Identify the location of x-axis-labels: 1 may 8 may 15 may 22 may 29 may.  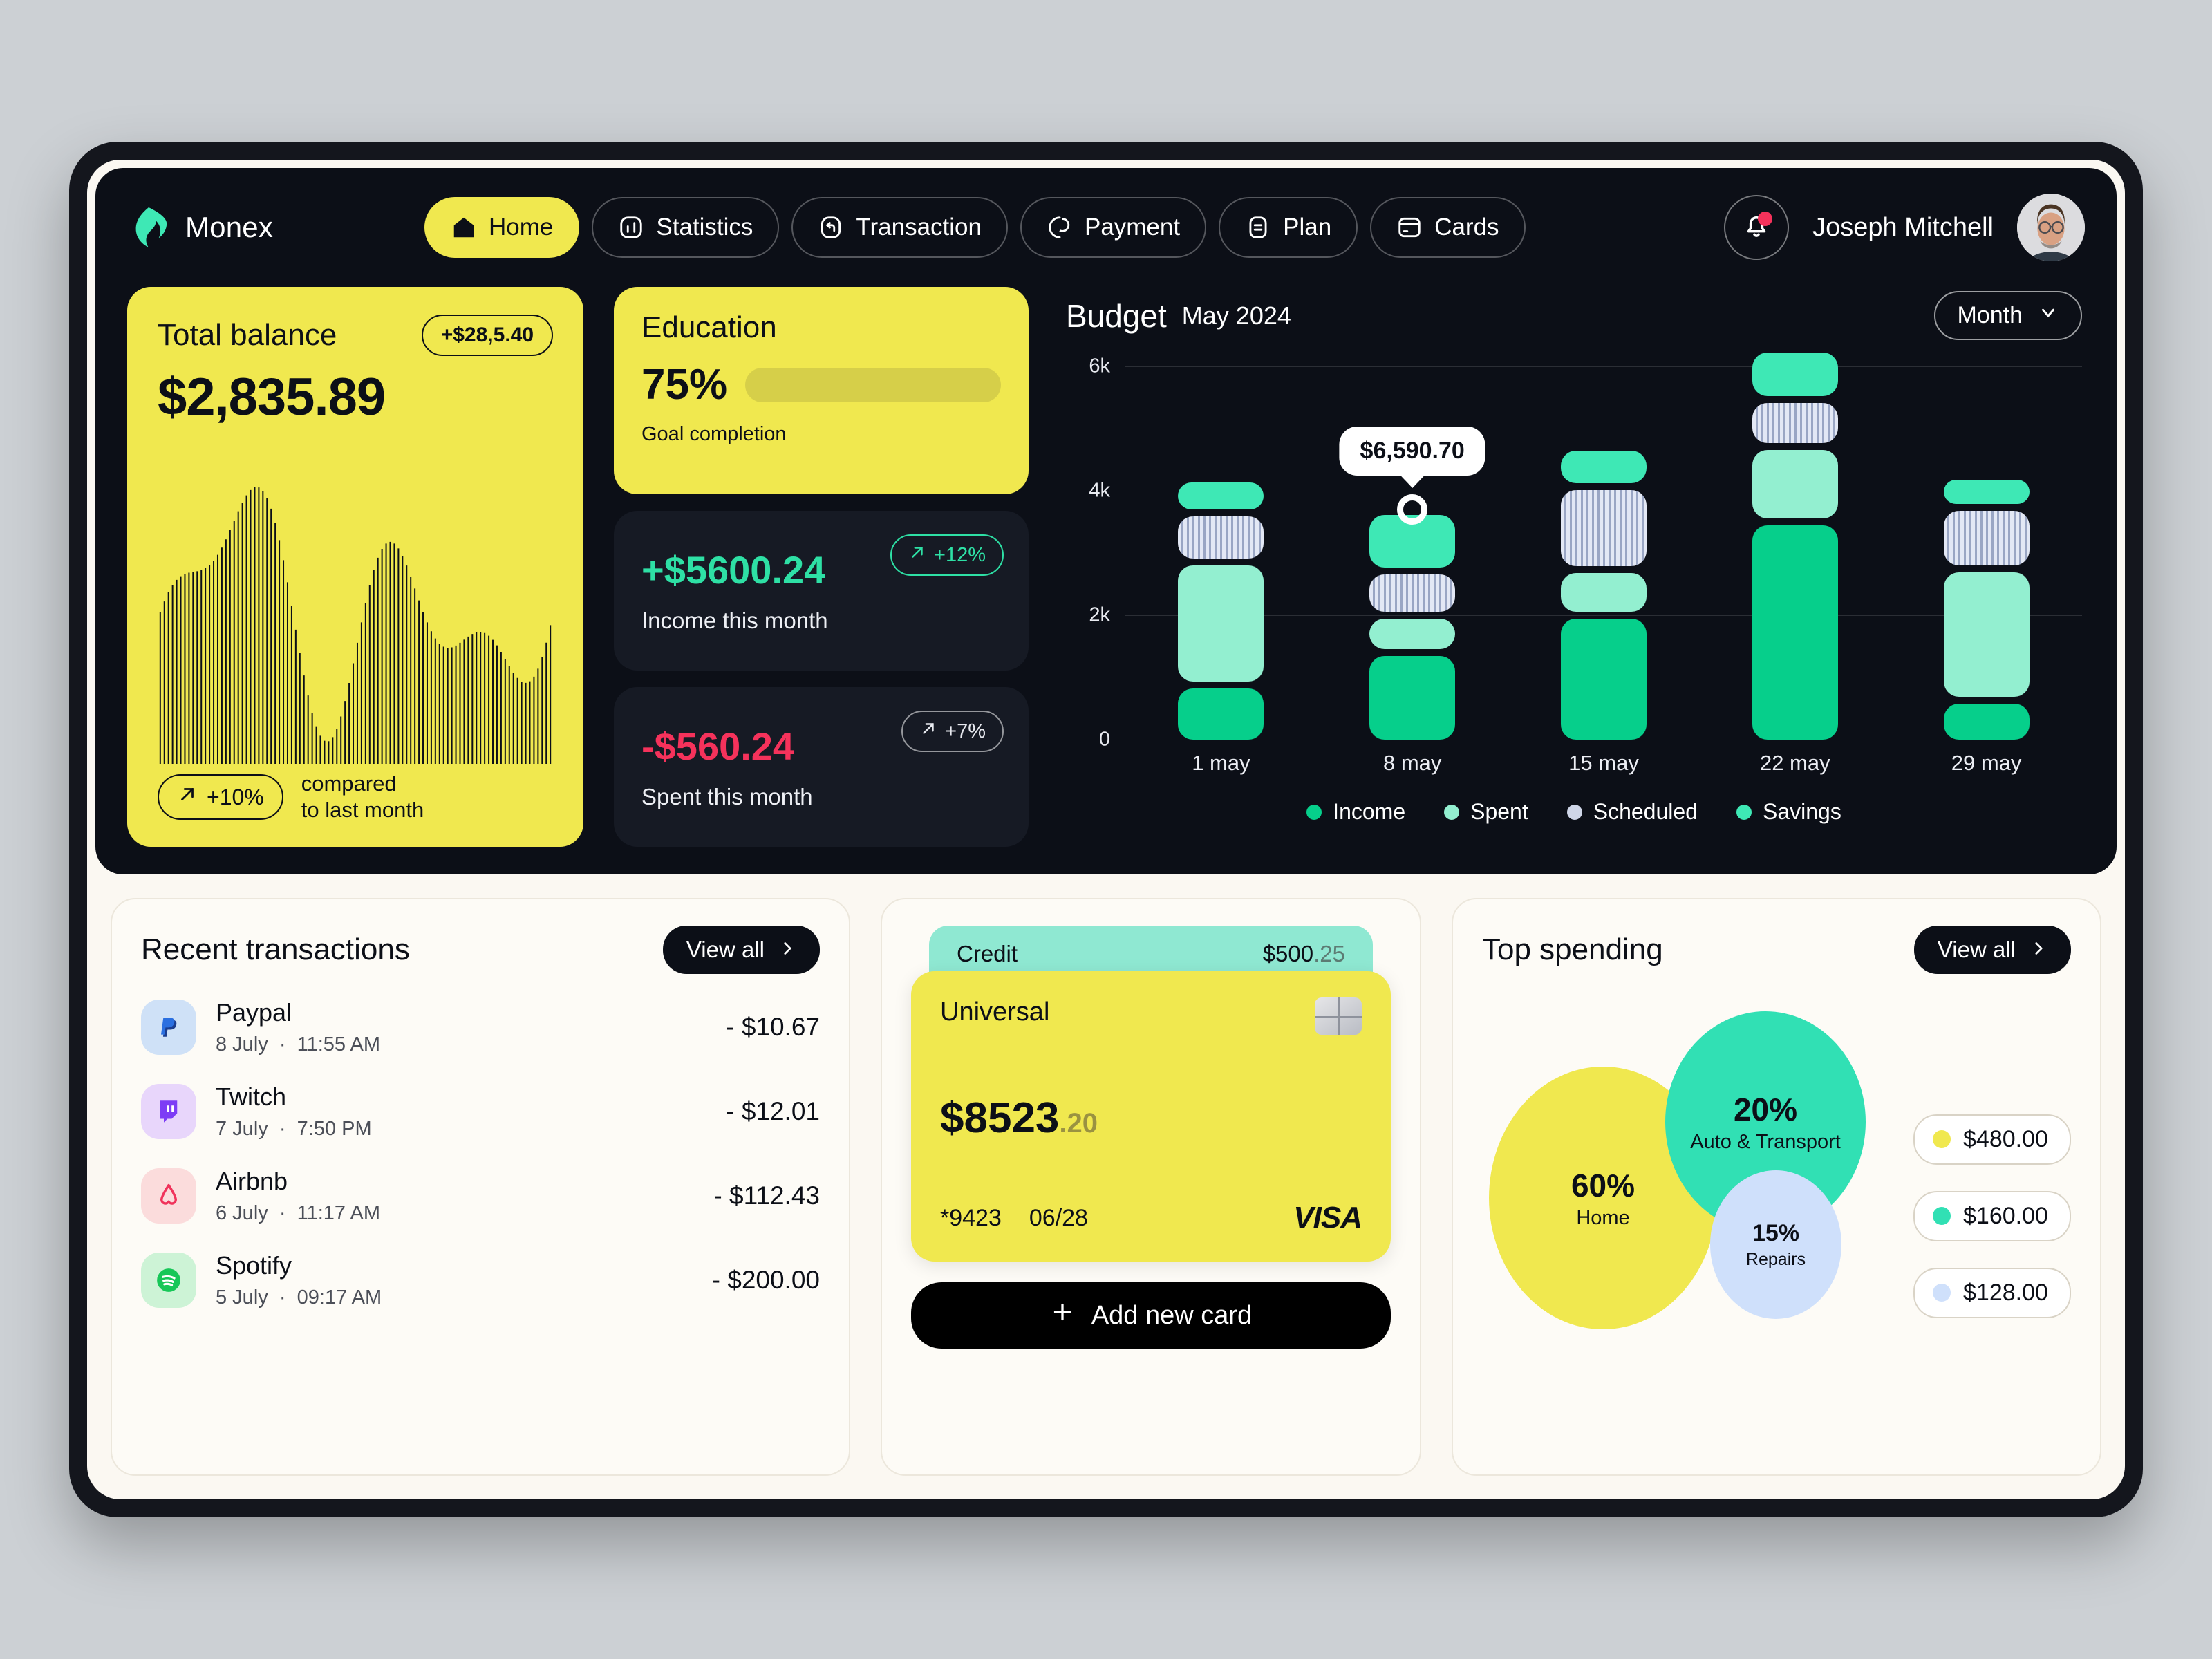
(1604, 763).